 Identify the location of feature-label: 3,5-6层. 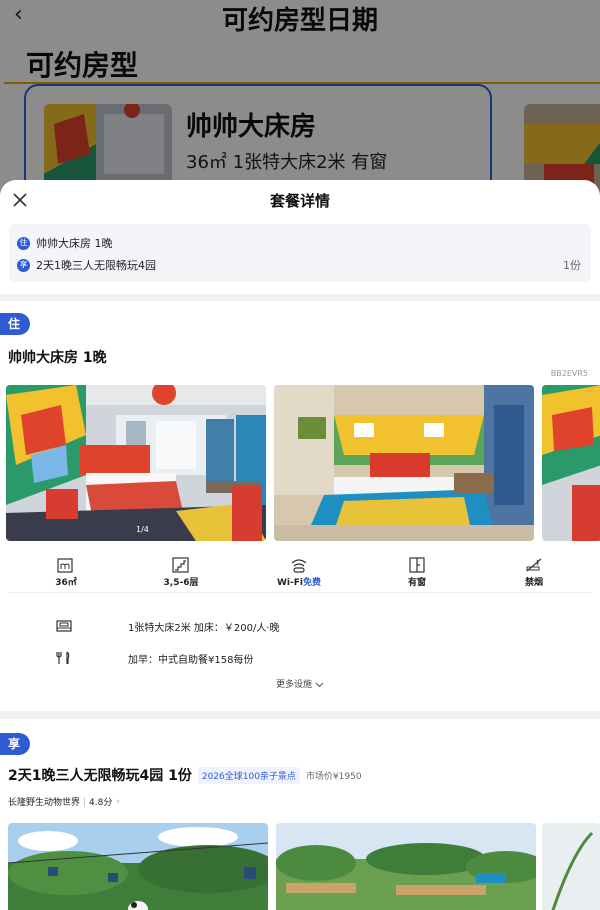
(181, 583).